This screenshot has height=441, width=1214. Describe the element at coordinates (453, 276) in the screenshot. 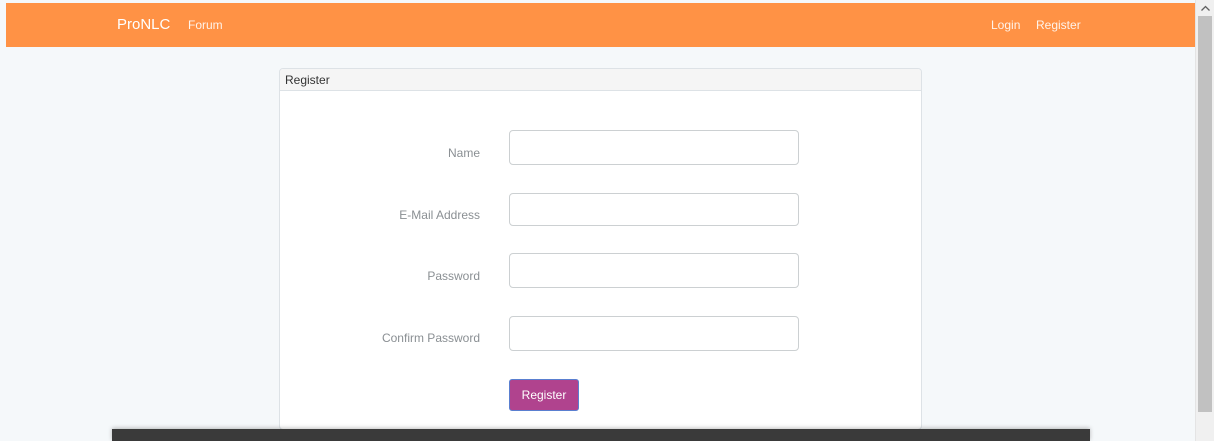

I see `password-label: Password` at that location.